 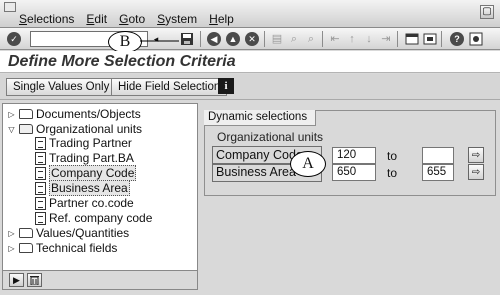 What do you see at coordinates (335, 39) in the screenshot?
I see `first-page-icon: ⇤` at bounding box center [335, 39].